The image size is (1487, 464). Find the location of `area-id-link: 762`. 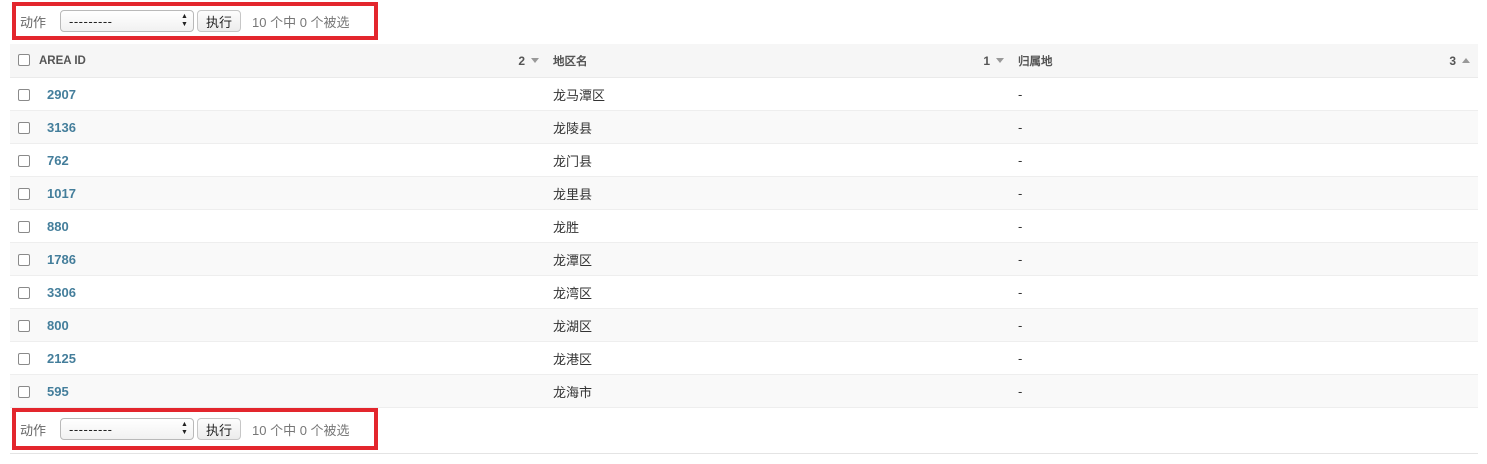

area-id-link: 762 is located at coordinates (54, 160).